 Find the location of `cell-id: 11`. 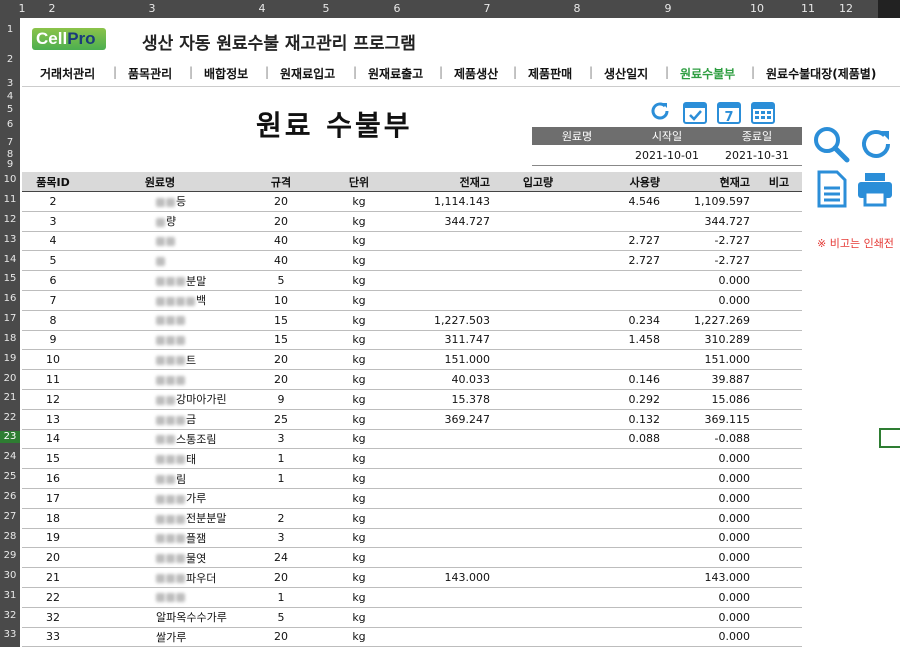

cell-id: 11 is located at coordinates (53, 379).